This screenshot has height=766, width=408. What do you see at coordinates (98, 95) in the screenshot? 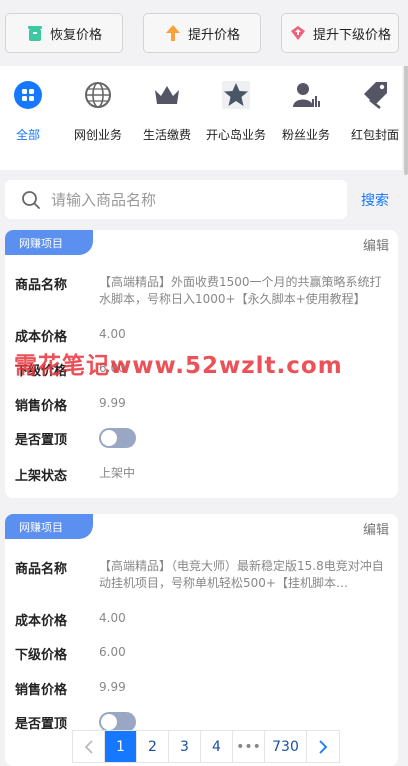
I see `globe-icon` at bounding box center [98, 95].